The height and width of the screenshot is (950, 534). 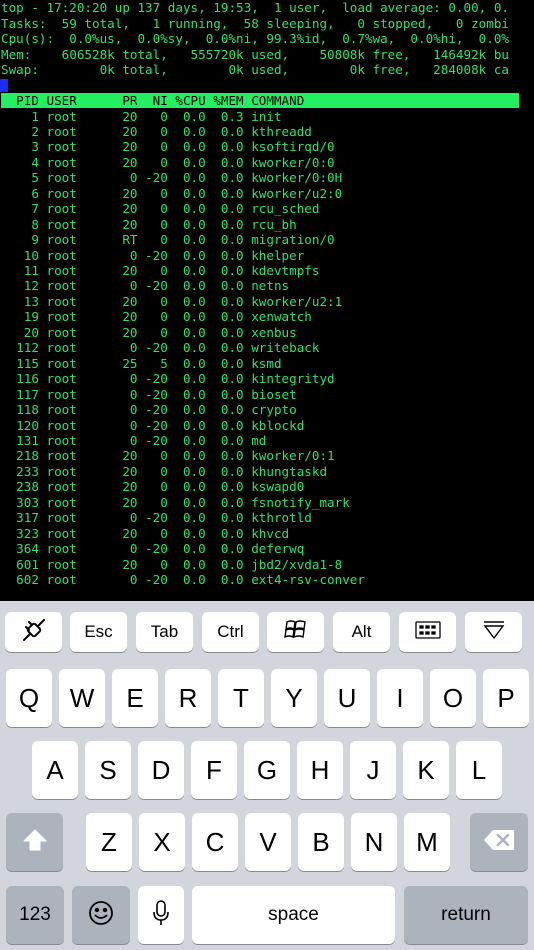 I want to click on alt-key: Alt, so click(x=361, y=632).